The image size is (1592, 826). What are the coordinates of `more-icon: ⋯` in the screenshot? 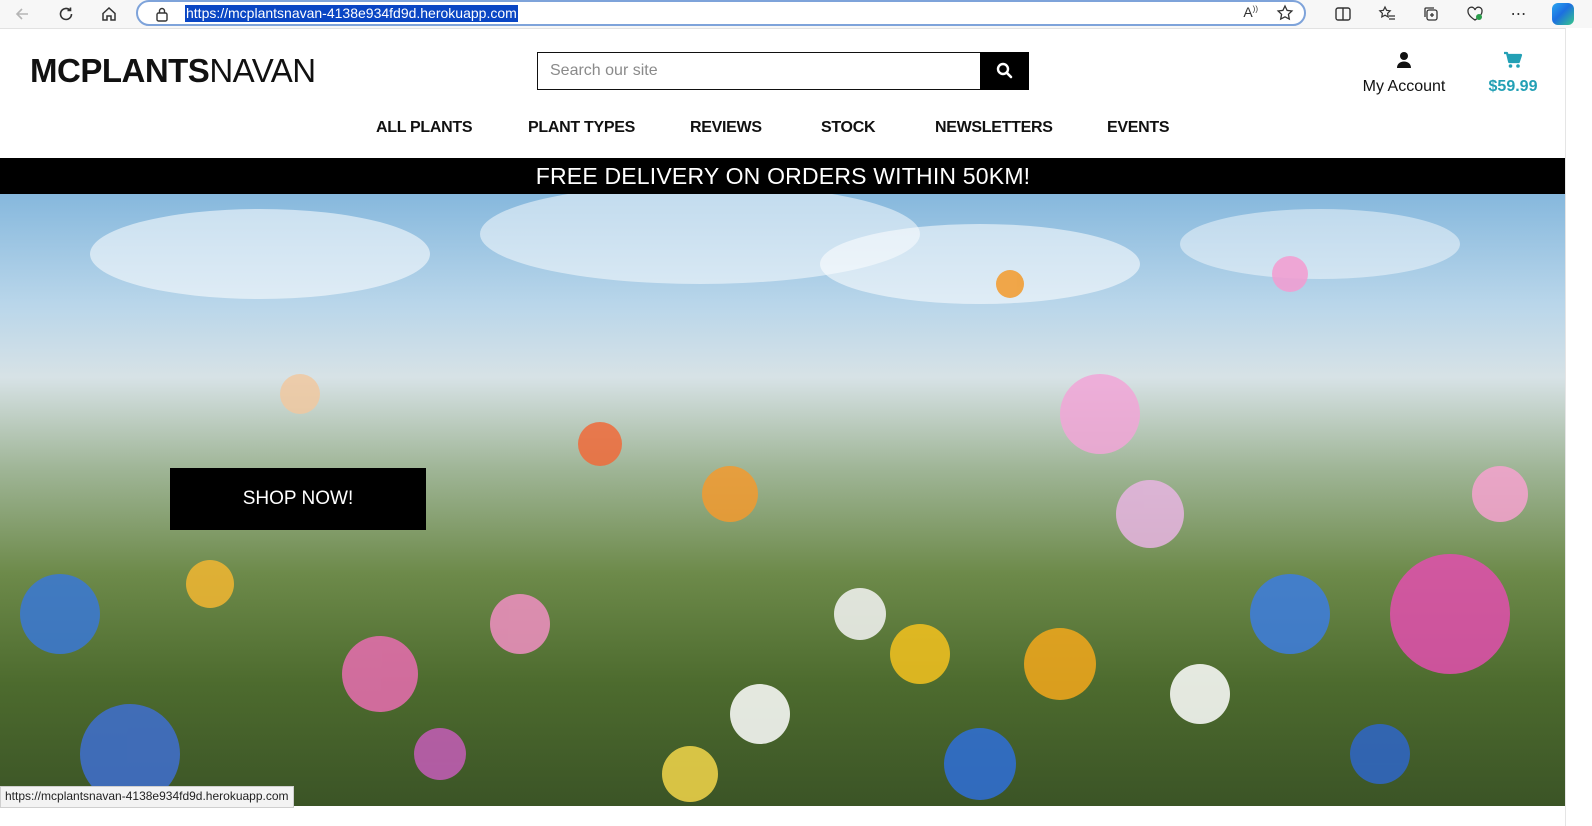 It's located at (1519, 14).